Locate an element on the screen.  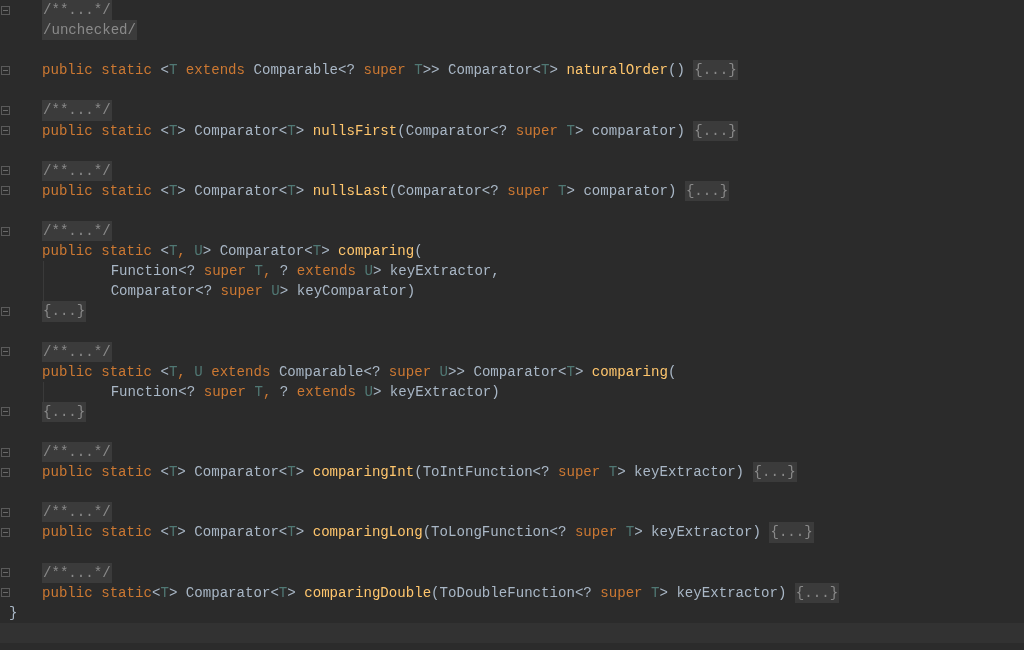
code-text: public static <T> Comparator<T> comparingLong(ToLongFunction<? super T> keyExtractor) is located at coordinates (401, 533).